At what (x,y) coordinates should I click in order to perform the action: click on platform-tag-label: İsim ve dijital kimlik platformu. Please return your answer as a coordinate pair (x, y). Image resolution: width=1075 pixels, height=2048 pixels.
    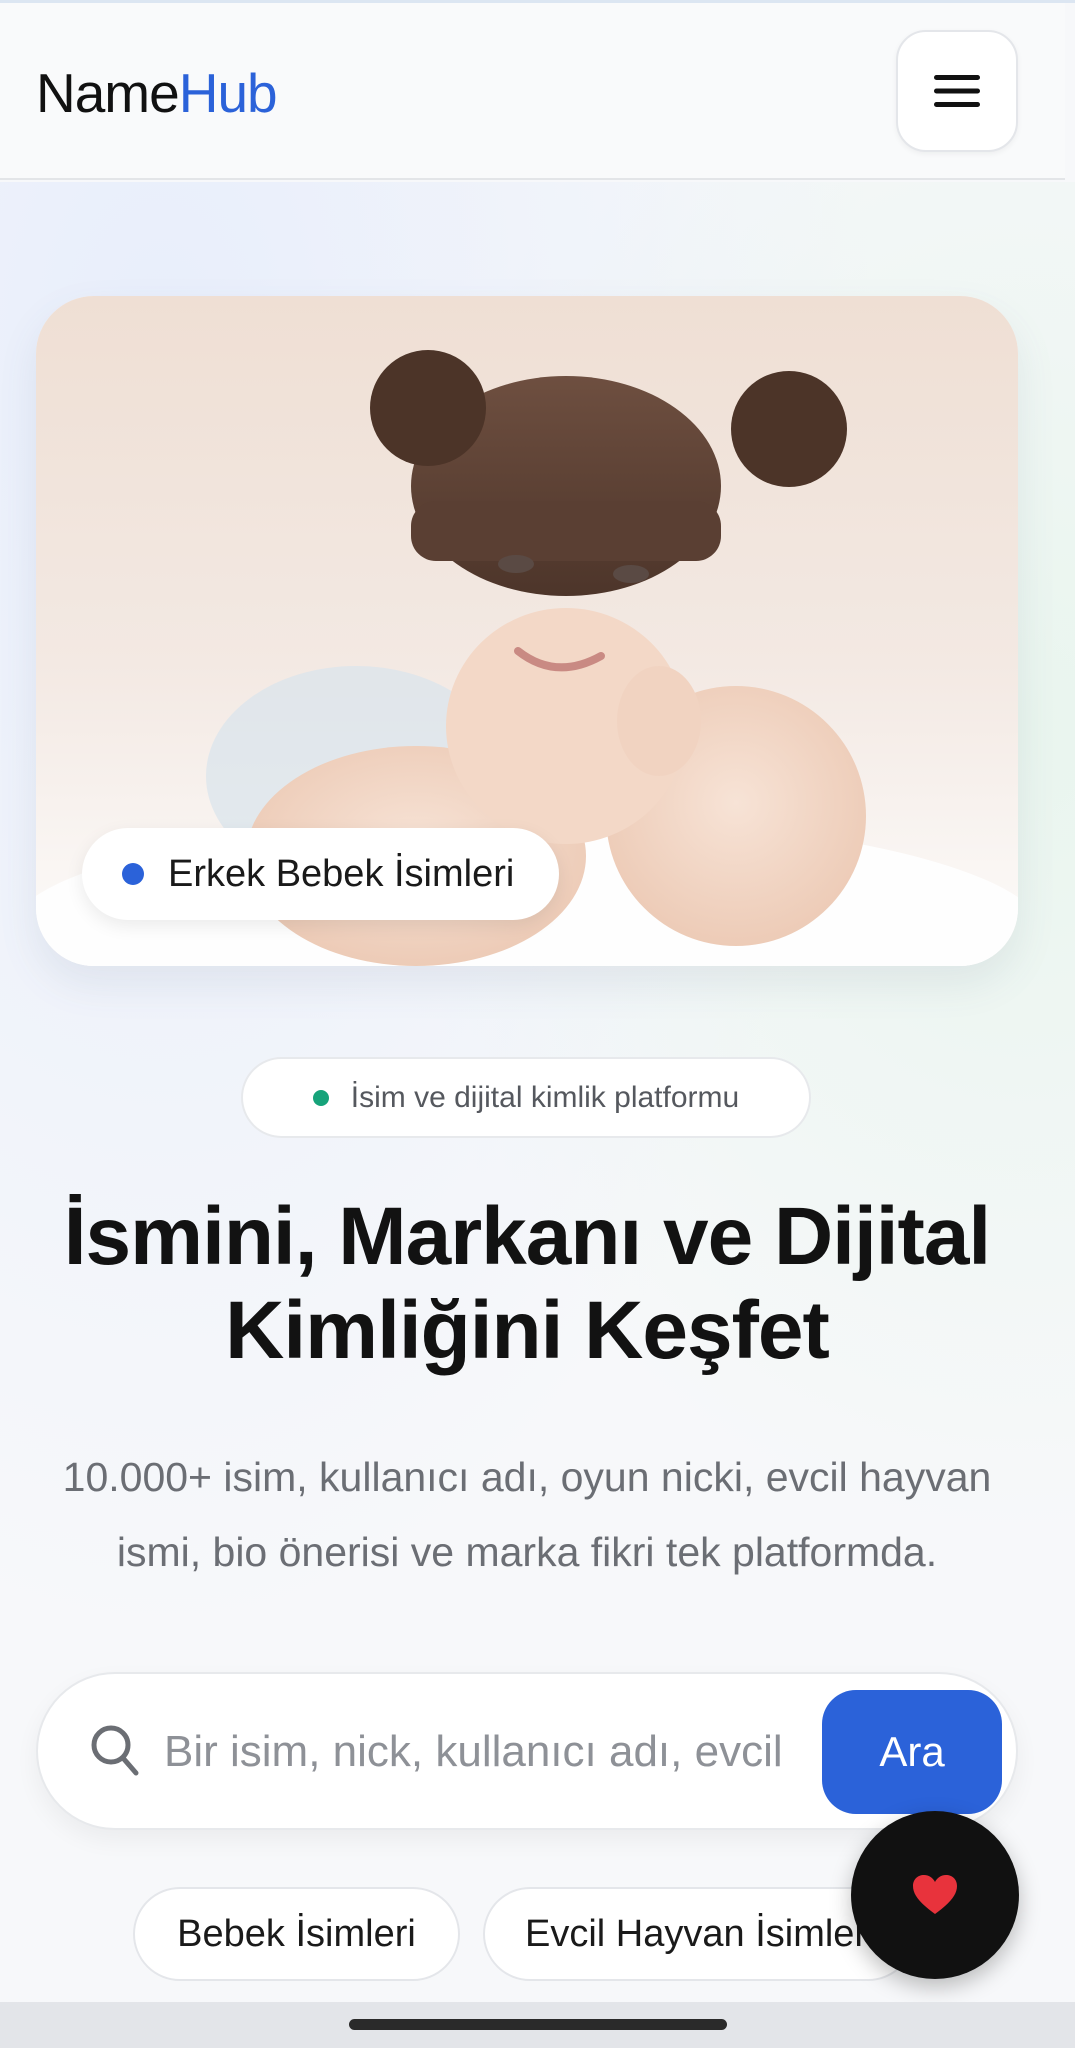
    Looking at the image, I should click on (545, 1097).